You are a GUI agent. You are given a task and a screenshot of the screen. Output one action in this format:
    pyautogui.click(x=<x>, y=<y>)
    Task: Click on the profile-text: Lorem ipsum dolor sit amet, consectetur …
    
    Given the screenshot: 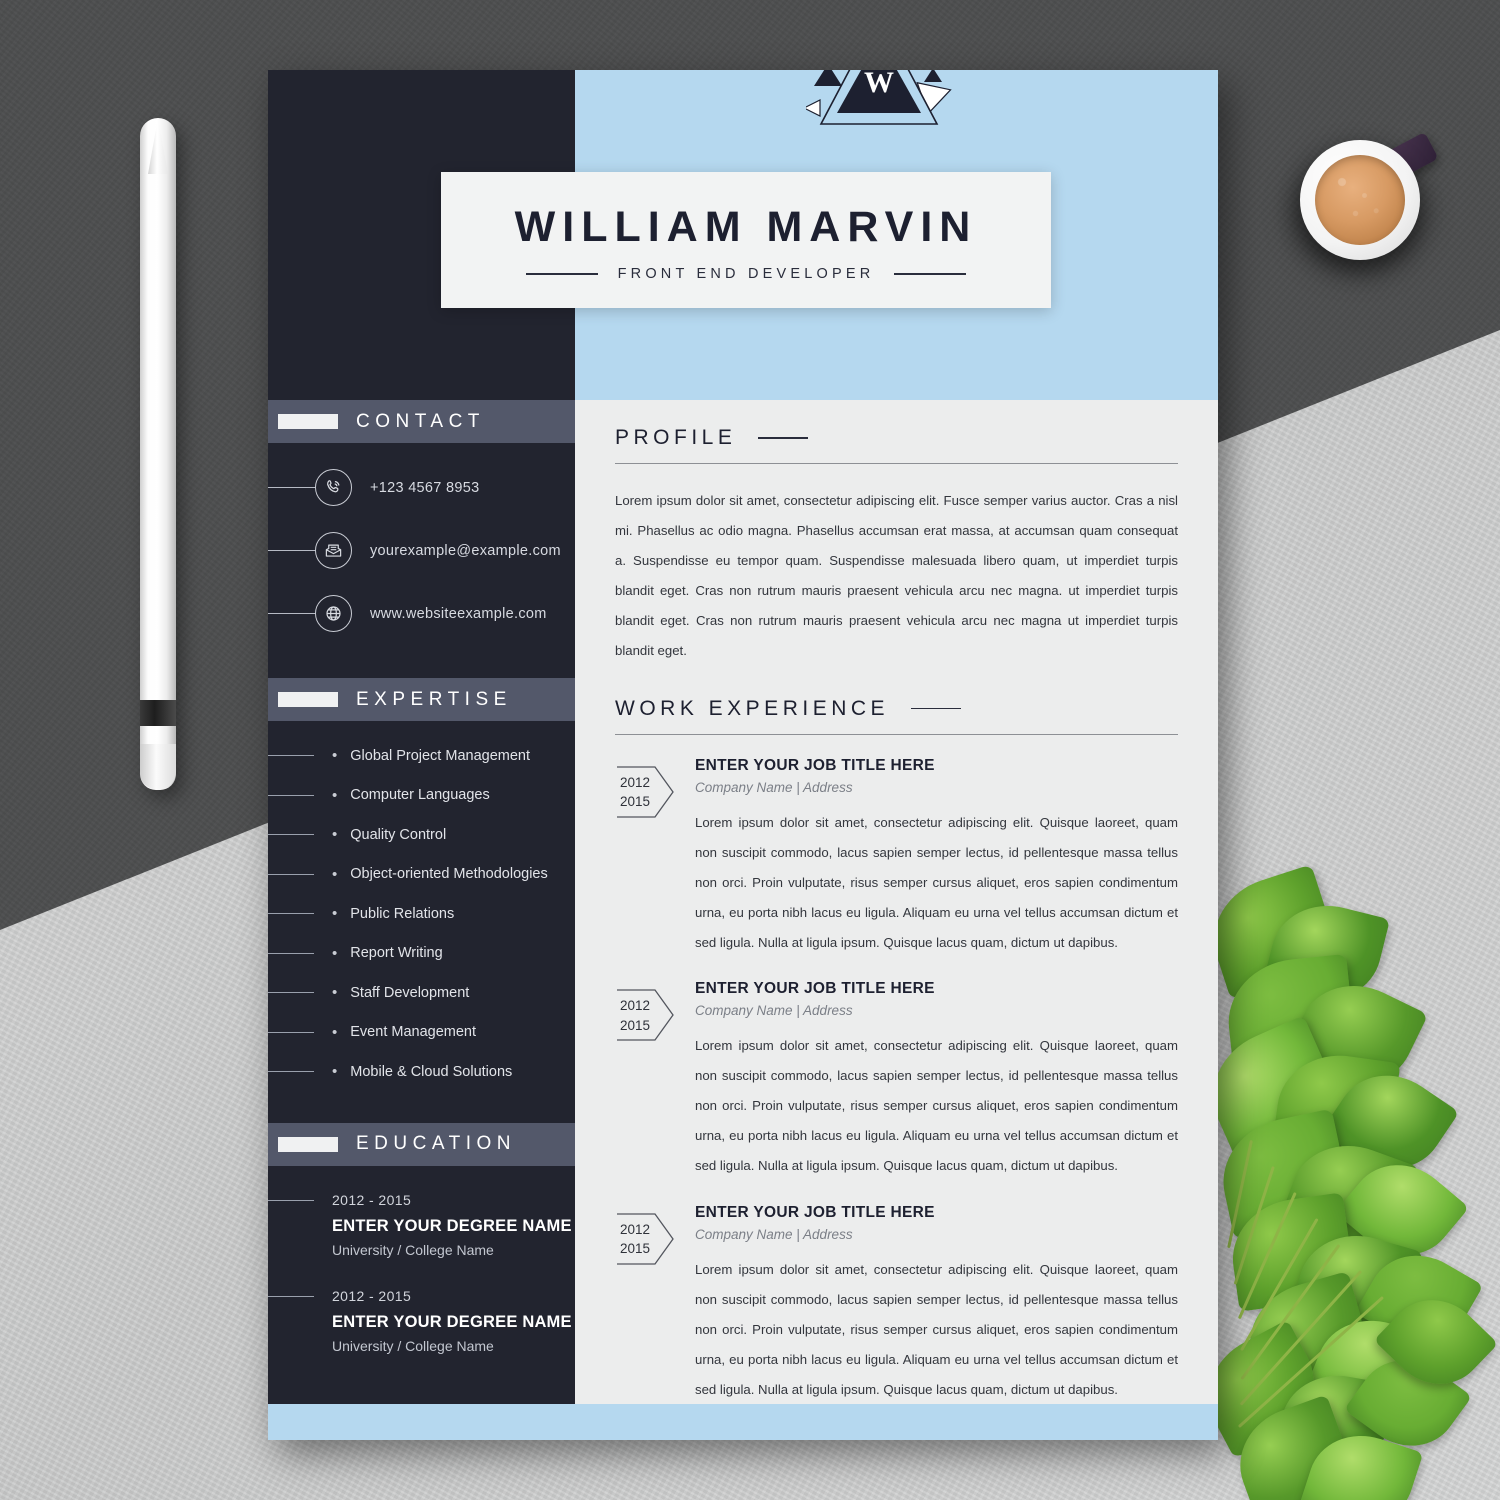 What is the action you would take?
    pyautogui.click(x=896, y=576)
    